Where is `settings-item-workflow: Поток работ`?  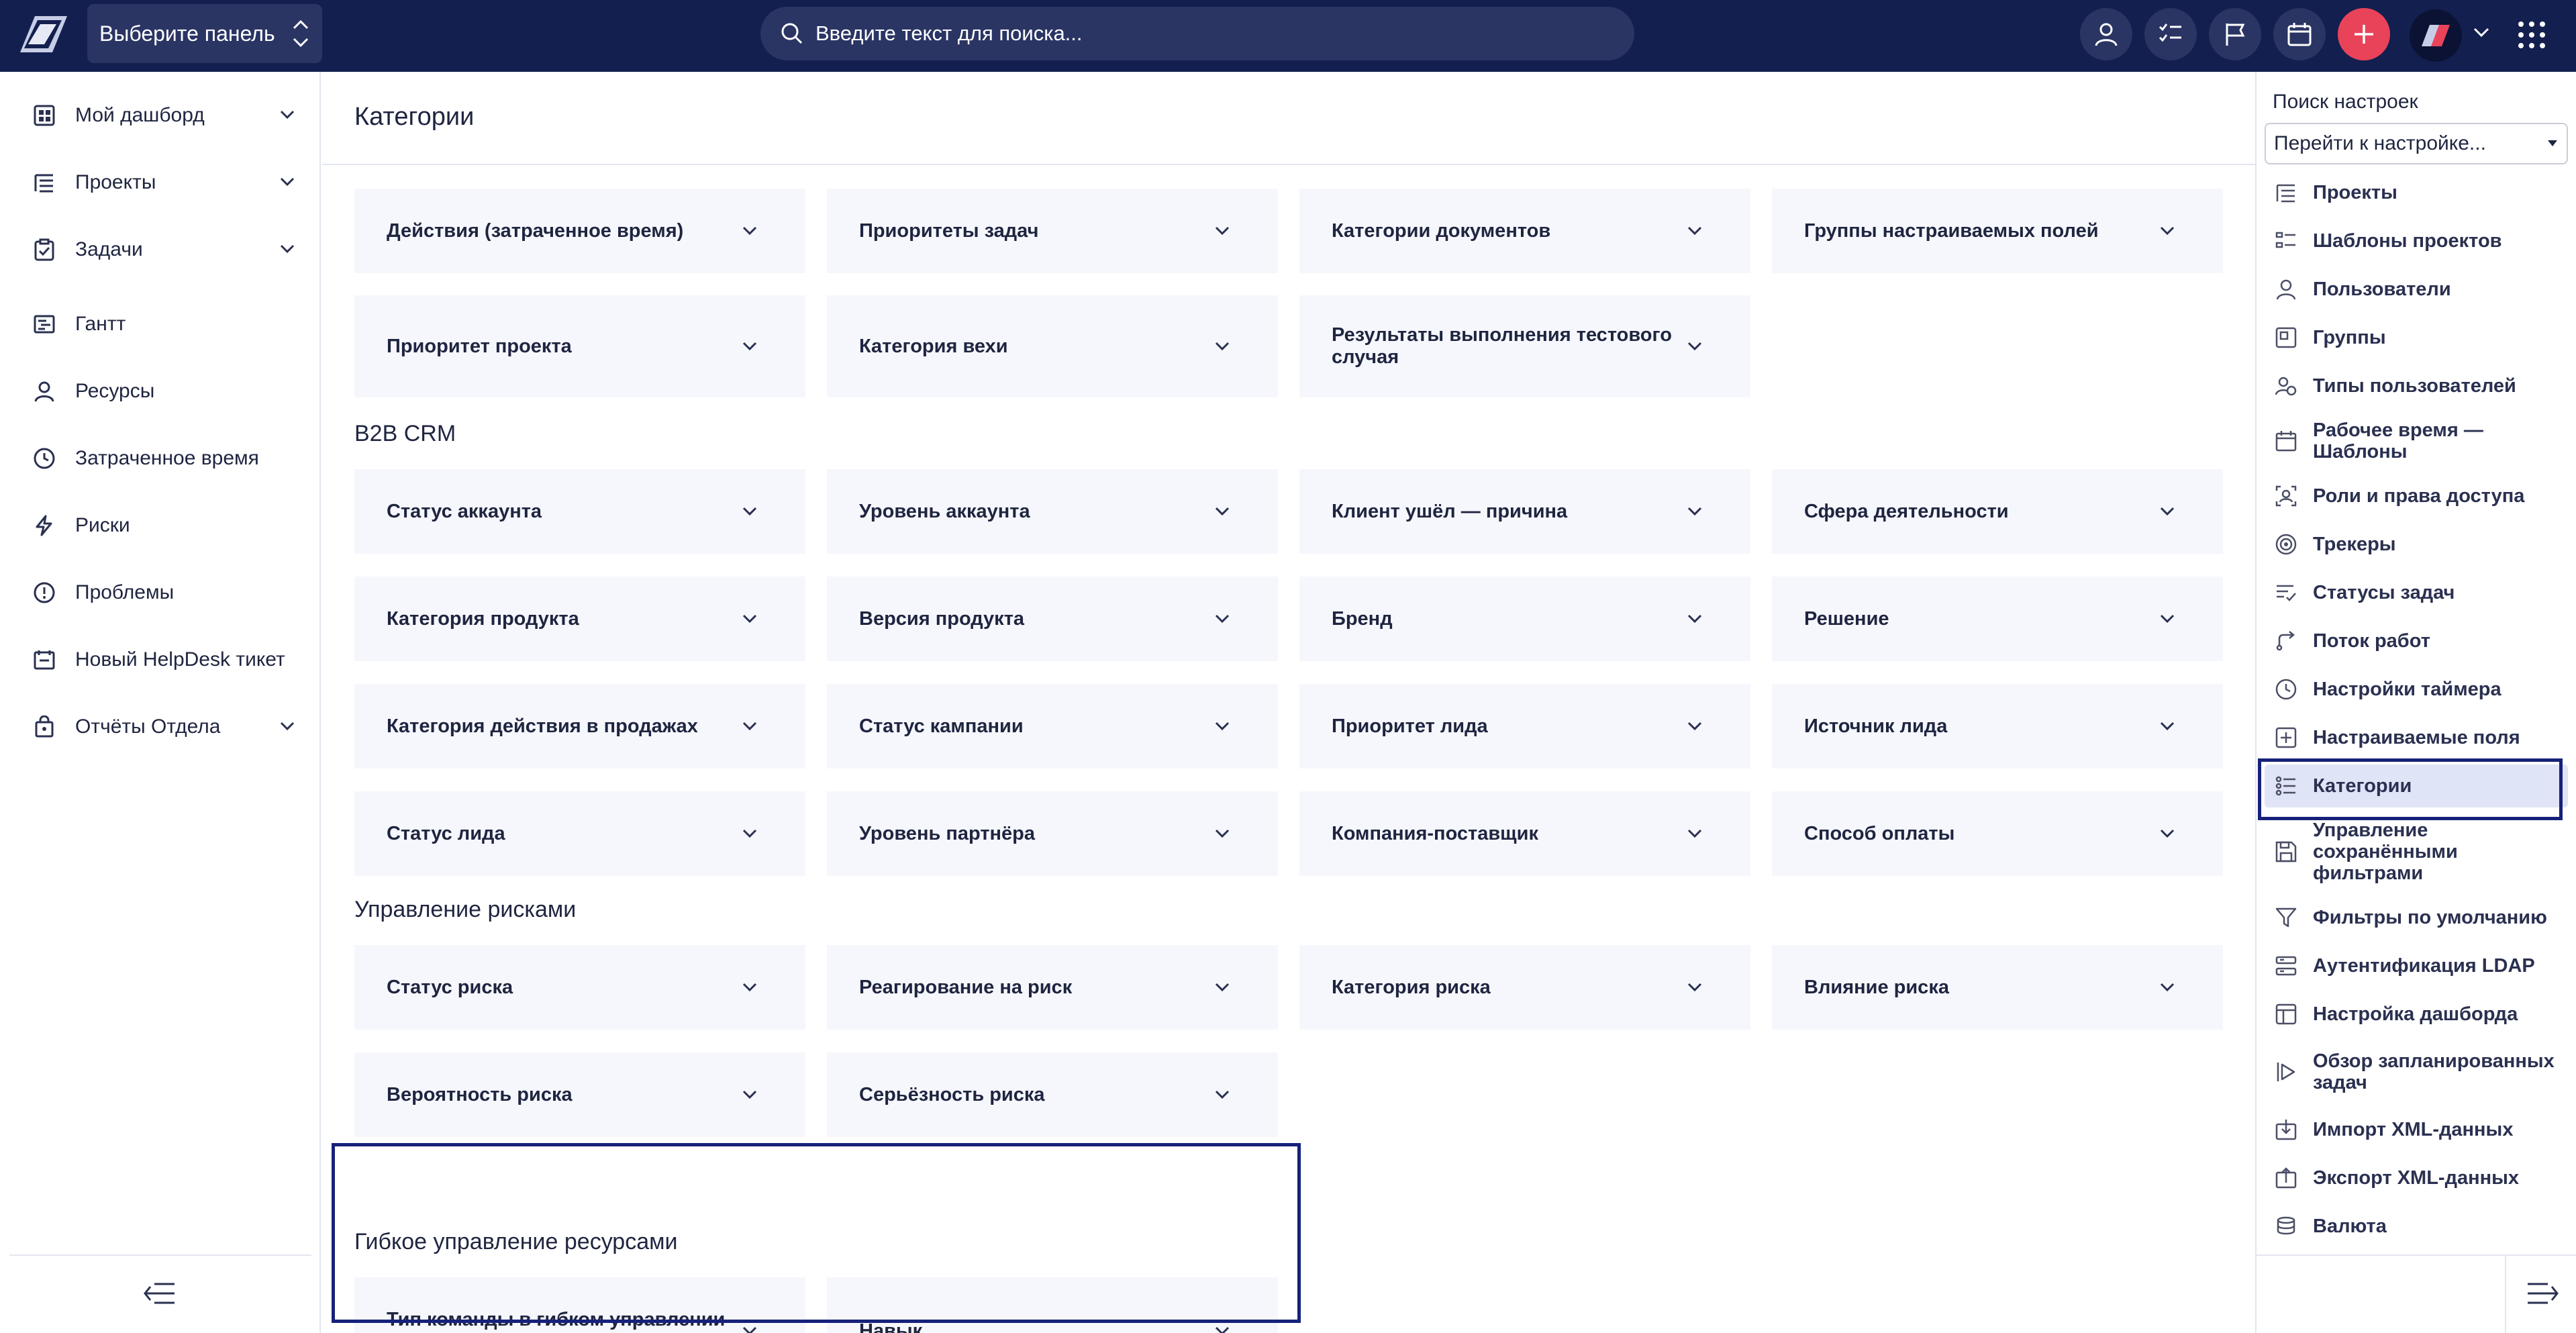 settings-item-workflow: Поток работ is located at coordinates (2416, 641).